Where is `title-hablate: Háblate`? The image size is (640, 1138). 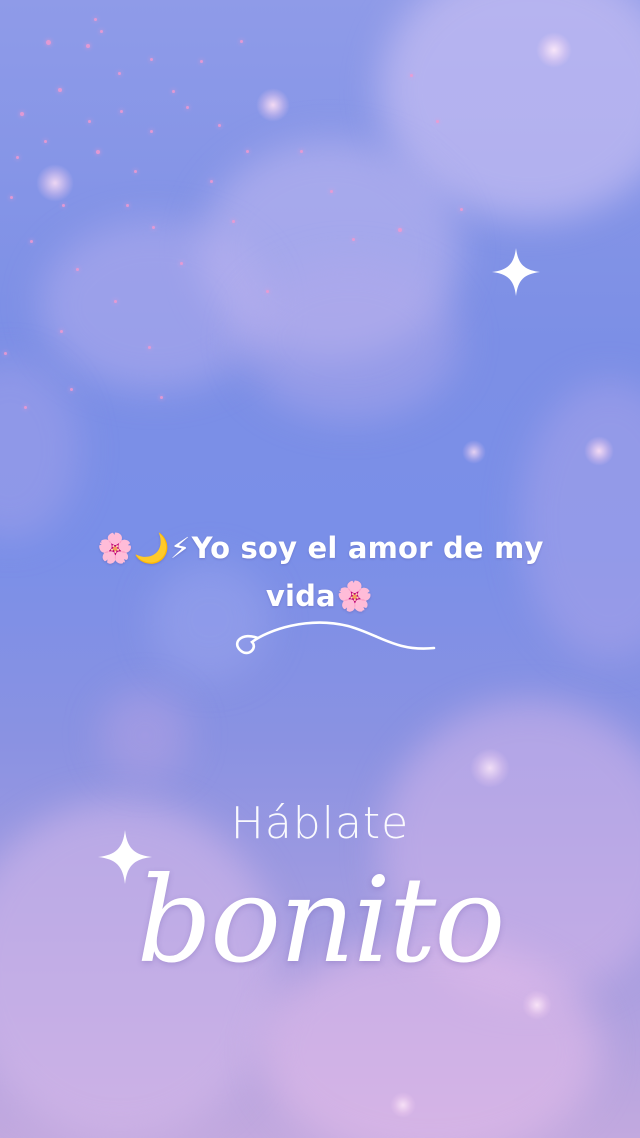 title-hablate: Háblate is located at coordinates (320, 823).